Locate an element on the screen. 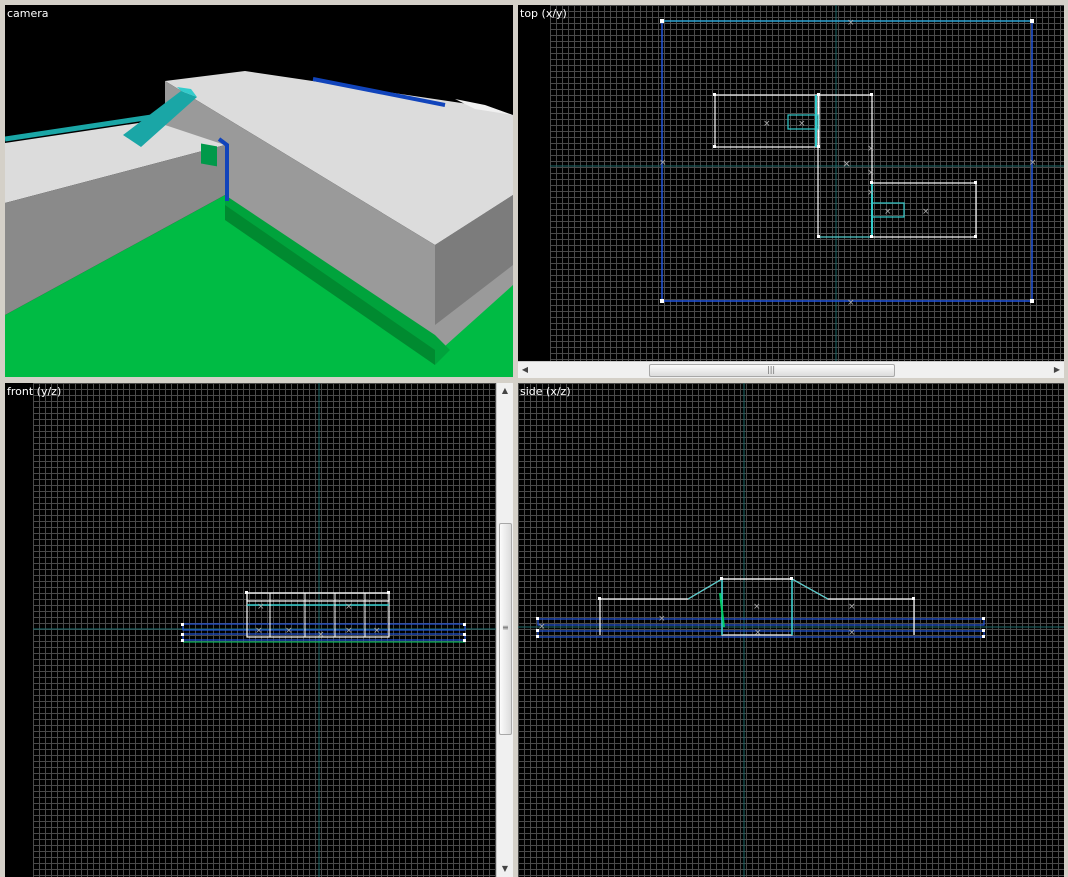 The height and width of the screenshot is (877, 1068). arrow-left-icon: ◀ is located at coordinates (525, 370).